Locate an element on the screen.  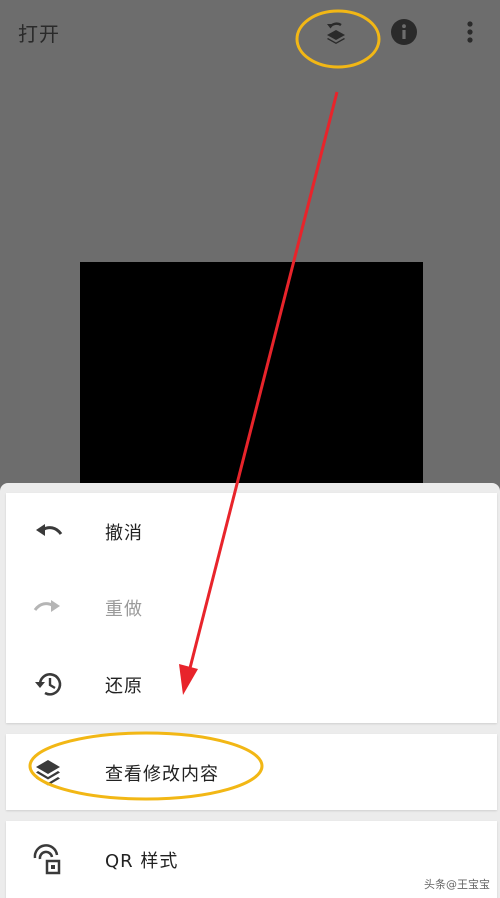
redo-label: 重做 is located at coordinates (124, 609).